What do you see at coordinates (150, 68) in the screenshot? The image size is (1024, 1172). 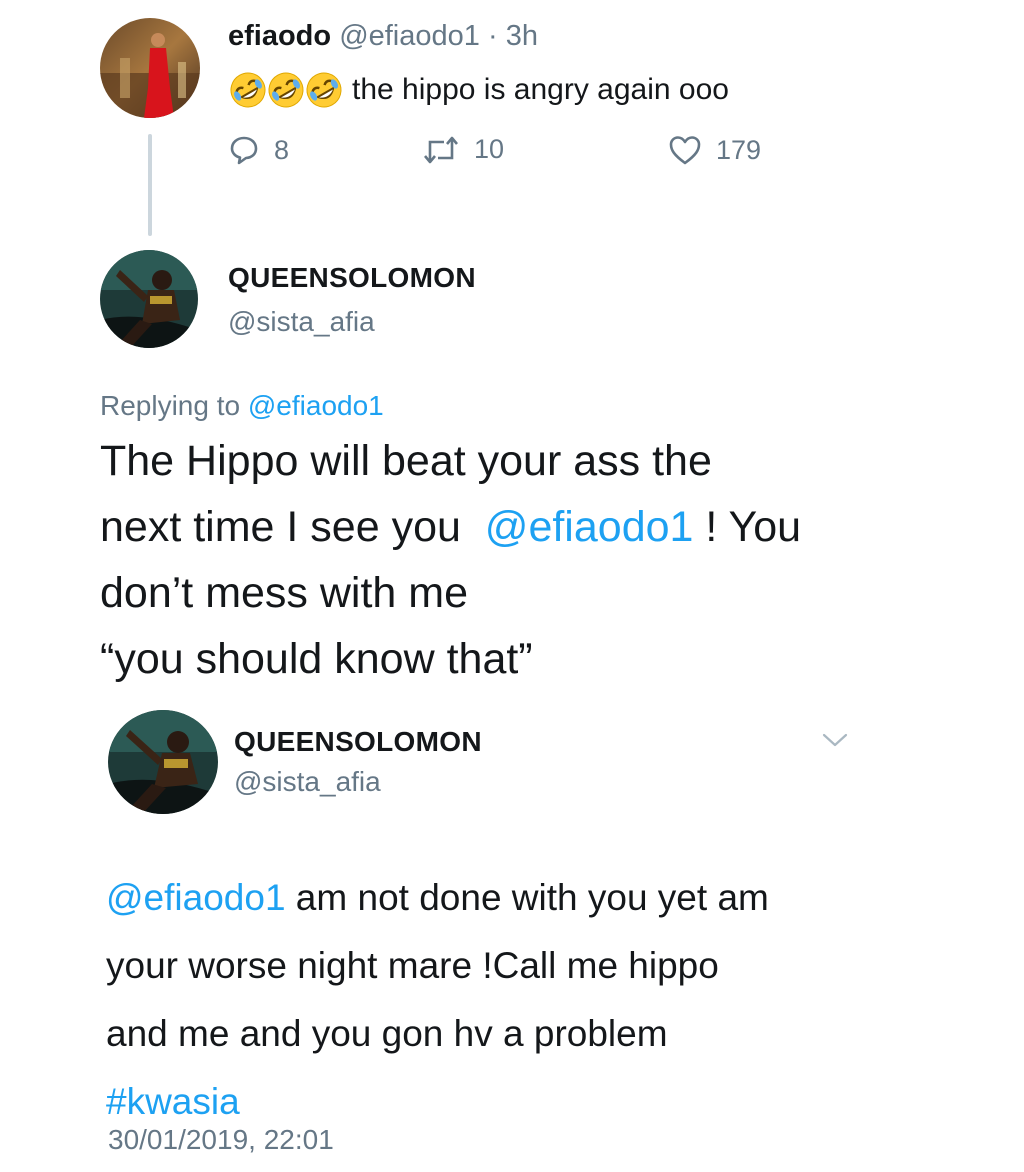 I see `efiaodo-avatar` at bounding box center [150, 68].